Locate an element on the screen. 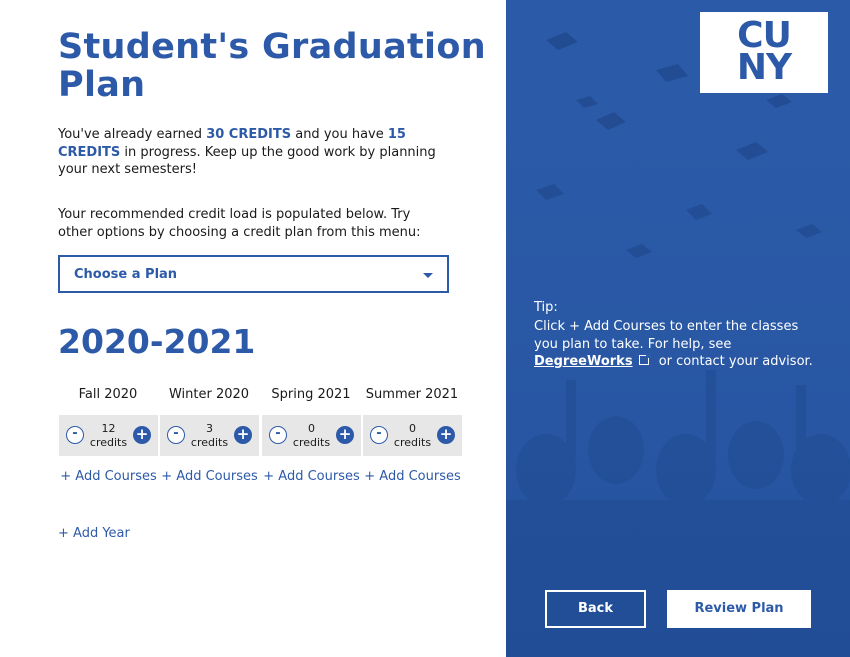  year-heading: 2020-2021 is located at coordinates (157, 341).